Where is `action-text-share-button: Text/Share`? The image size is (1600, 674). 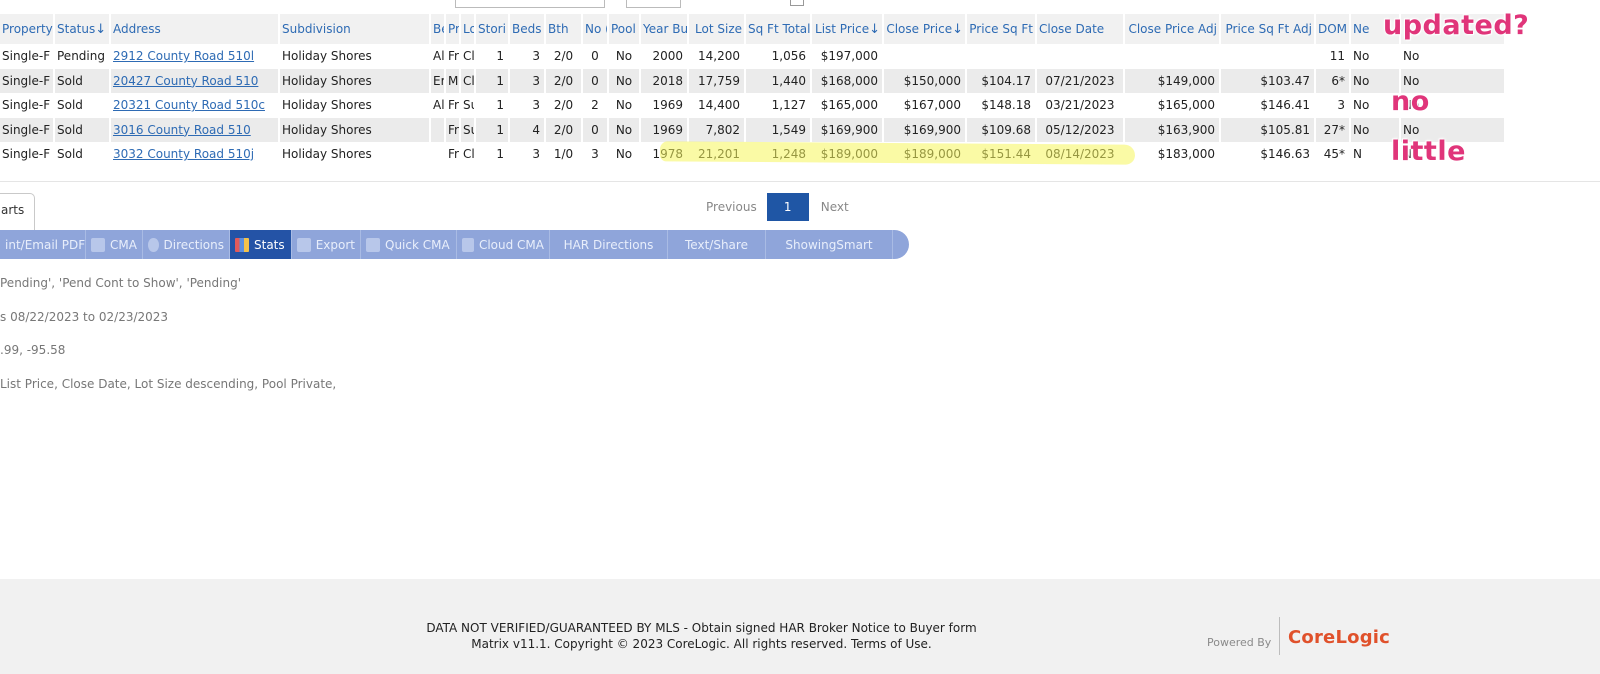 action-text-share-button: Text/Share is located at coordinates (717, 244).